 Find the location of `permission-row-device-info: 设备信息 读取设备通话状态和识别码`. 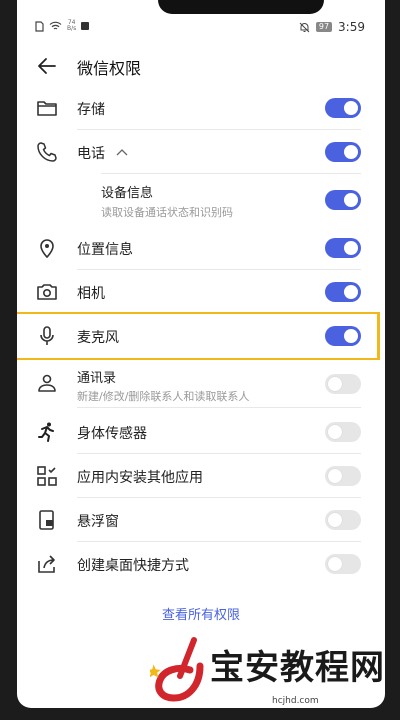

permission-row-device-info: 设备信息 读取设备通话状态和识别码 is located at coordinates (201, 199).